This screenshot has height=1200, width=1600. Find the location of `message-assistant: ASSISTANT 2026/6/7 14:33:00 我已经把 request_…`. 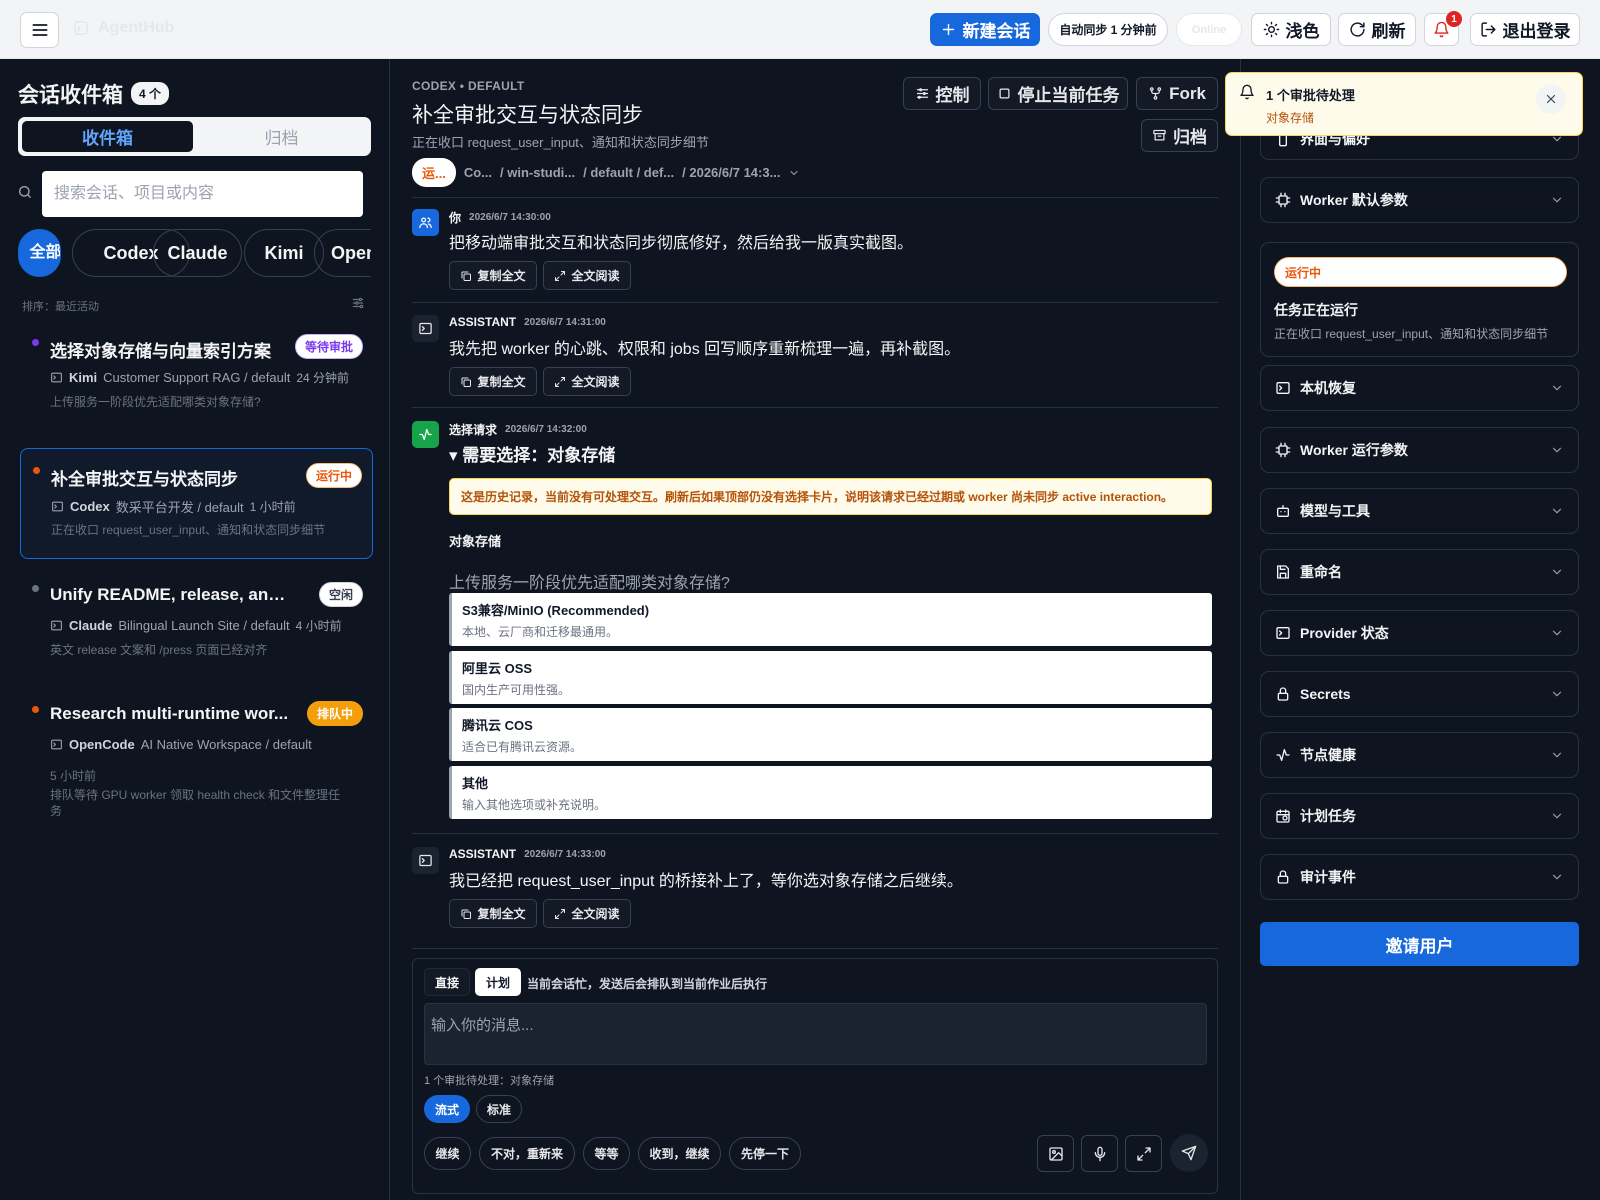

message-assistant: ASSISTANT 2026/6/7 14:33:00 我已经把 request_… is located at coordinates (815, 894).